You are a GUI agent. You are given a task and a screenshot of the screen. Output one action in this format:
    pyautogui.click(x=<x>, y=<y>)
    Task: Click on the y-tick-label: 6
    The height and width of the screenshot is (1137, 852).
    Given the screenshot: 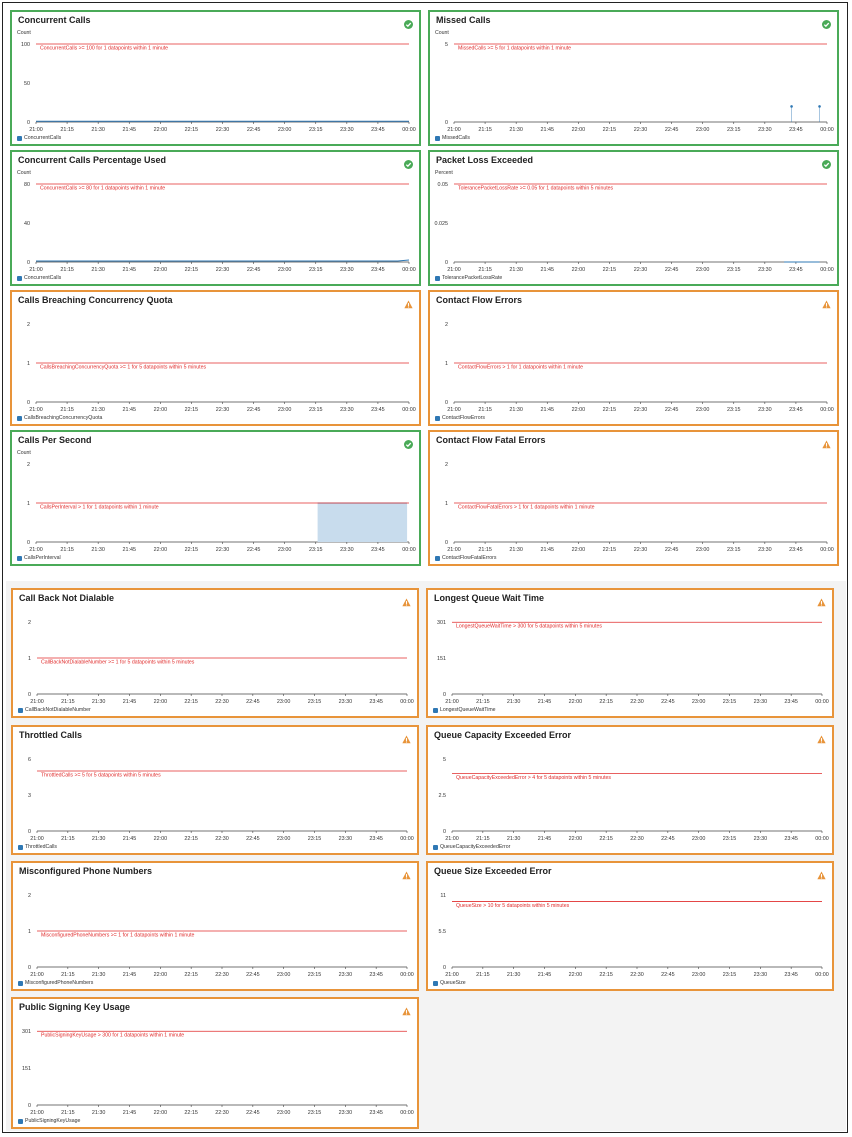 What is the action you would take?
    pyautogui.click(x=29, y=760)
    